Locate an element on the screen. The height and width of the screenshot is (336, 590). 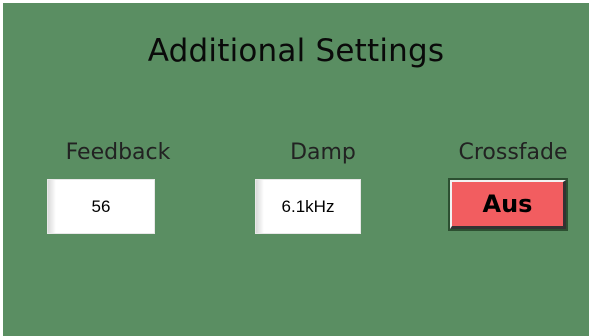
panel-title: Additional Settings is located at coordinates (296, 51).